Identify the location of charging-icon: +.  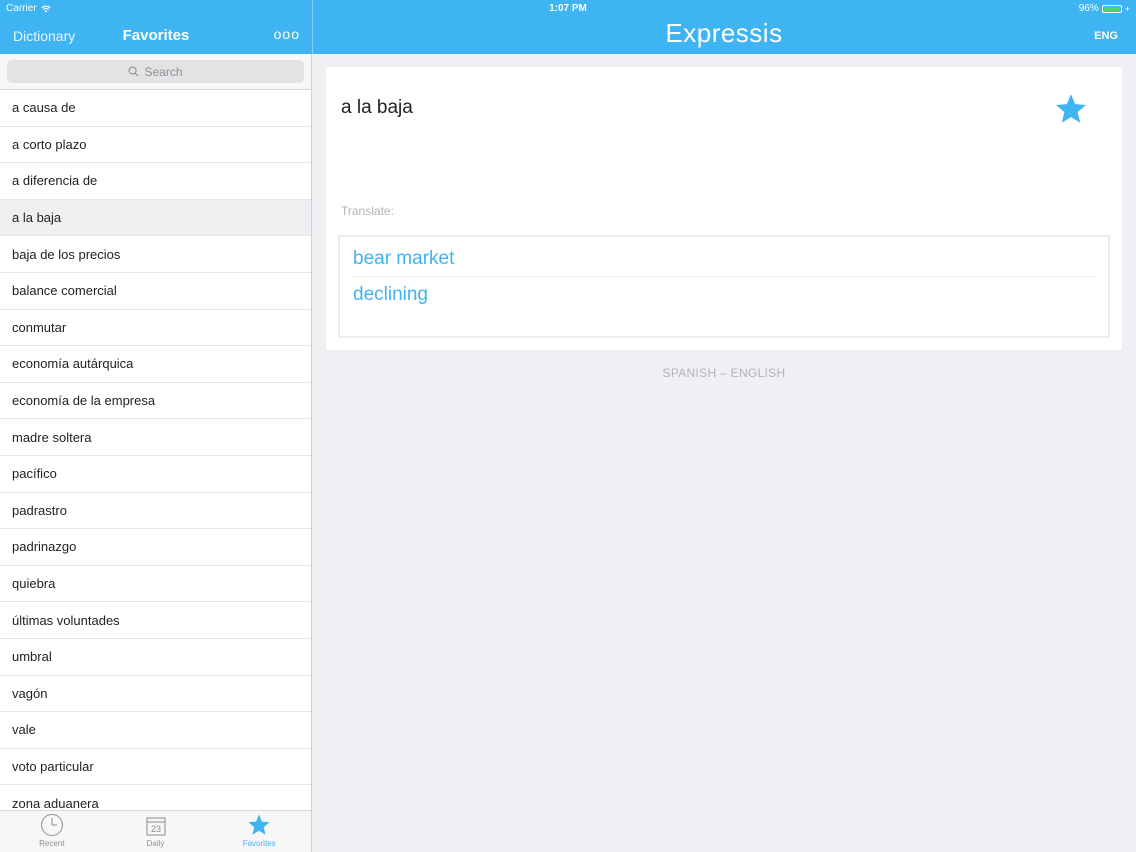
(1127, 8).